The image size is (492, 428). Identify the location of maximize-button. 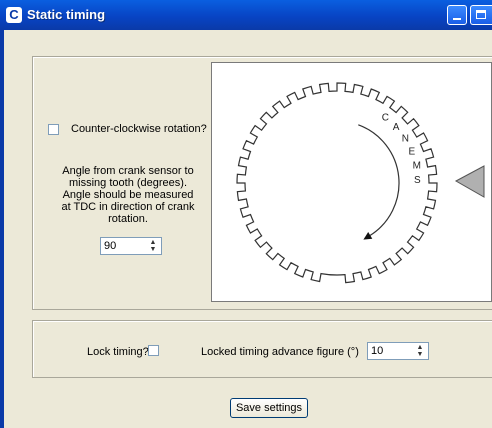
(481, 15).